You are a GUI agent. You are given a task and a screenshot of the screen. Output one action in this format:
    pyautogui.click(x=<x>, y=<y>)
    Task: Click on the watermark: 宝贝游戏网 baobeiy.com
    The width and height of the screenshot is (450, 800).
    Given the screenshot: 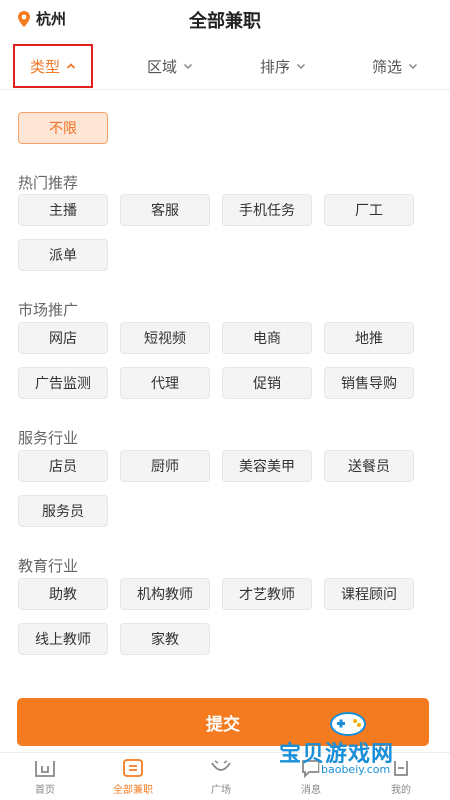 What is the action you would take?
    pyautogui.click(x=360, y=743)
    